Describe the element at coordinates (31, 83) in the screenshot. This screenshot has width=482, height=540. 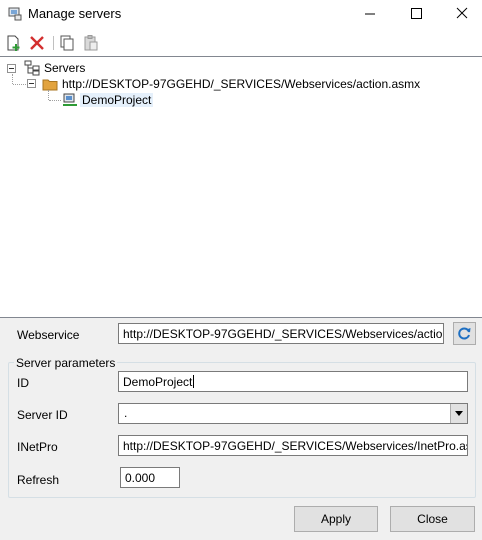
I see `webservice-expander` at that location.